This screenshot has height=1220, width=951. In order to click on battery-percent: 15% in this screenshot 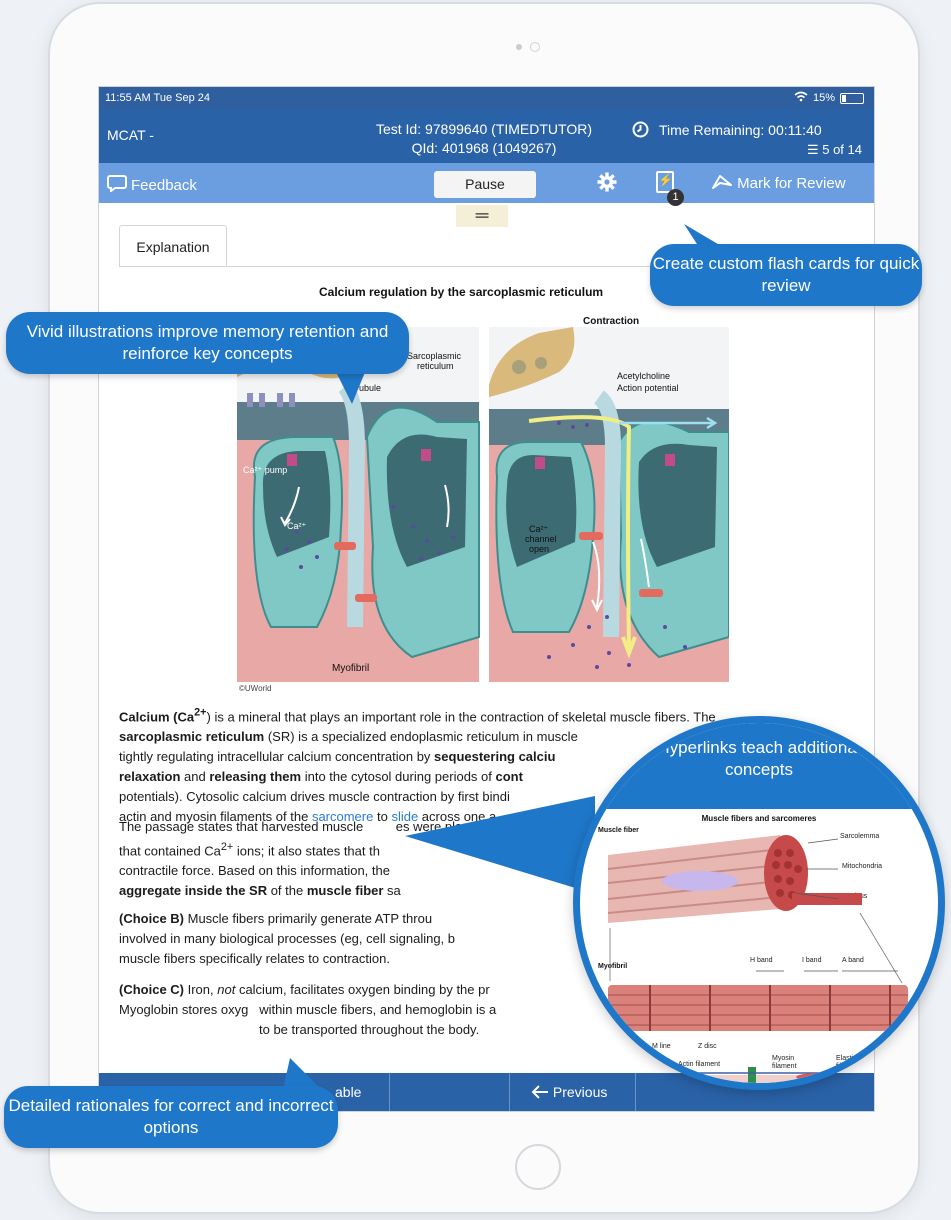, I will do `click(823, 98)`.